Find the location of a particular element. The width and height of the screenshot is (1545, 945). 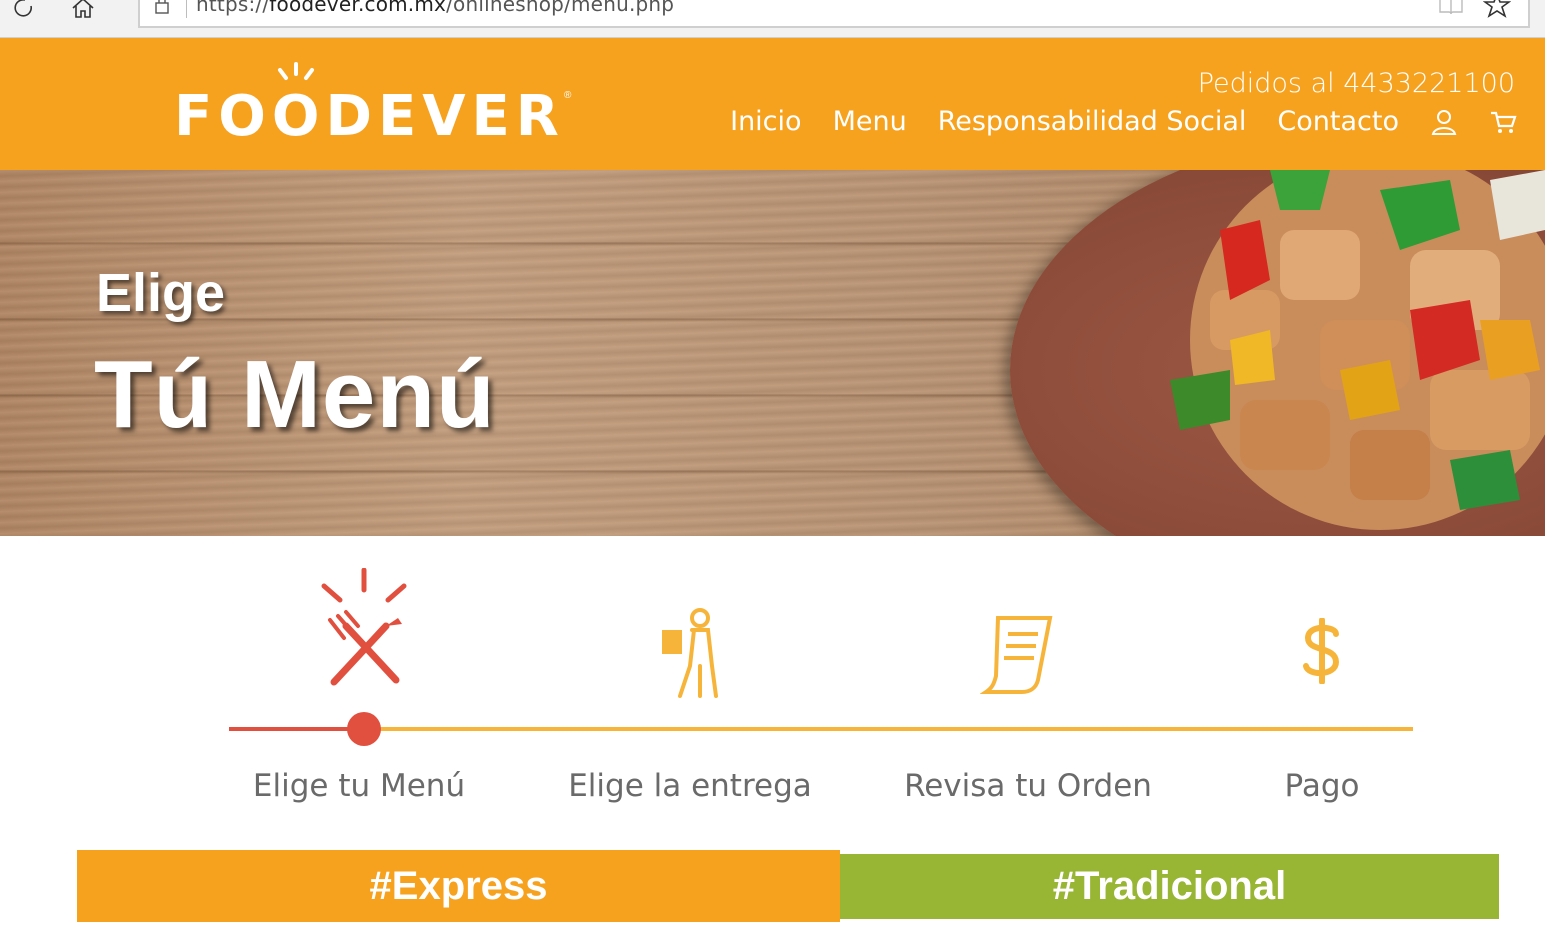

progress-current-marker is located at coordinates (364, 729).